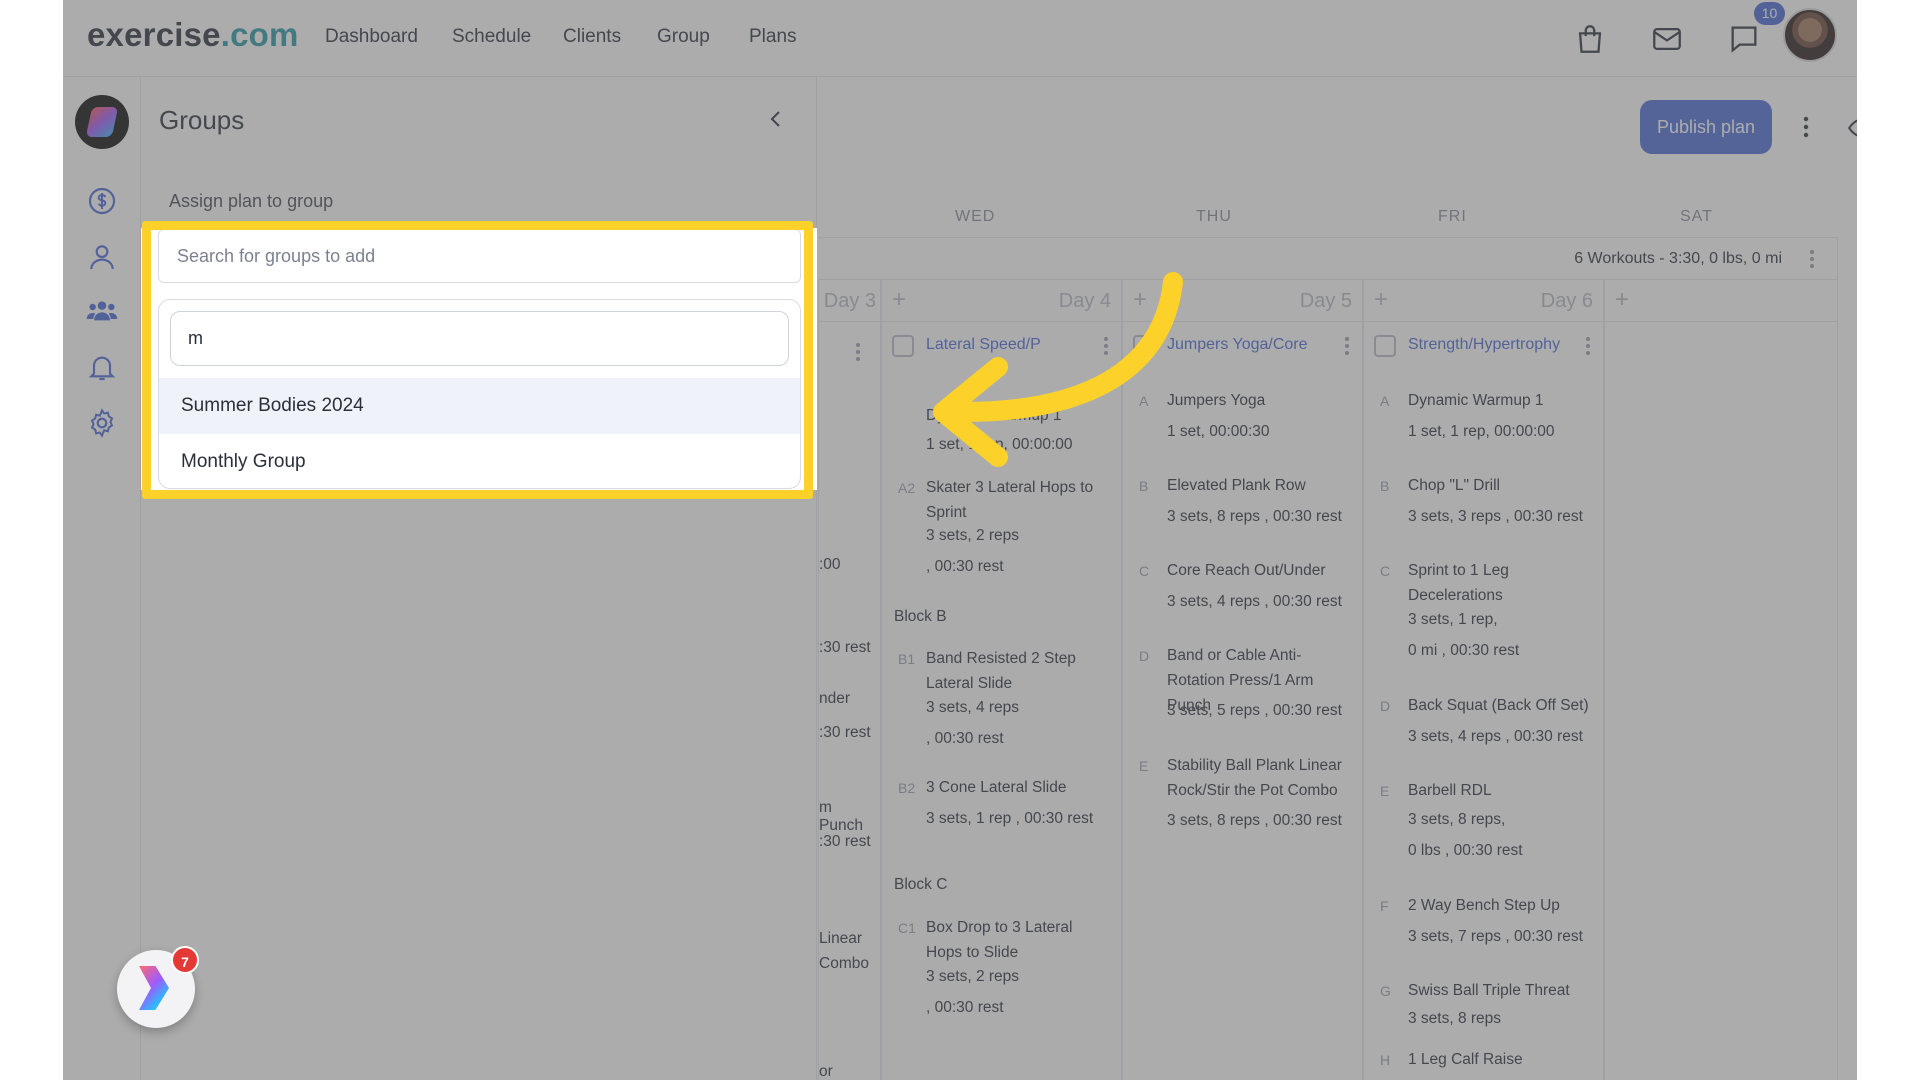 The image size is (1920, 1080). I want to click on mail-icon, so click(1667, 39).